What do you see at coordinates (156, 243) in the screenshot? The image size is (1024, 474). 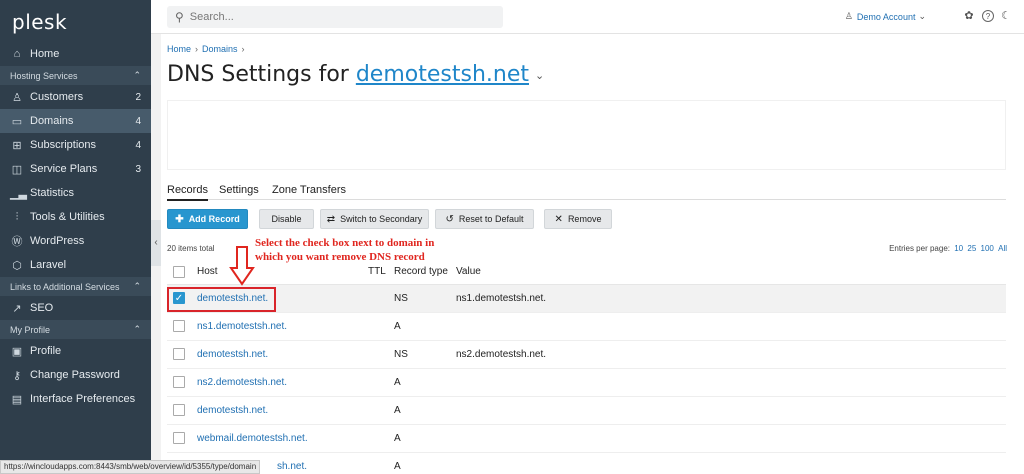 I see `collapse-sidebar-button: ‹` at bounding box center [156, 243].